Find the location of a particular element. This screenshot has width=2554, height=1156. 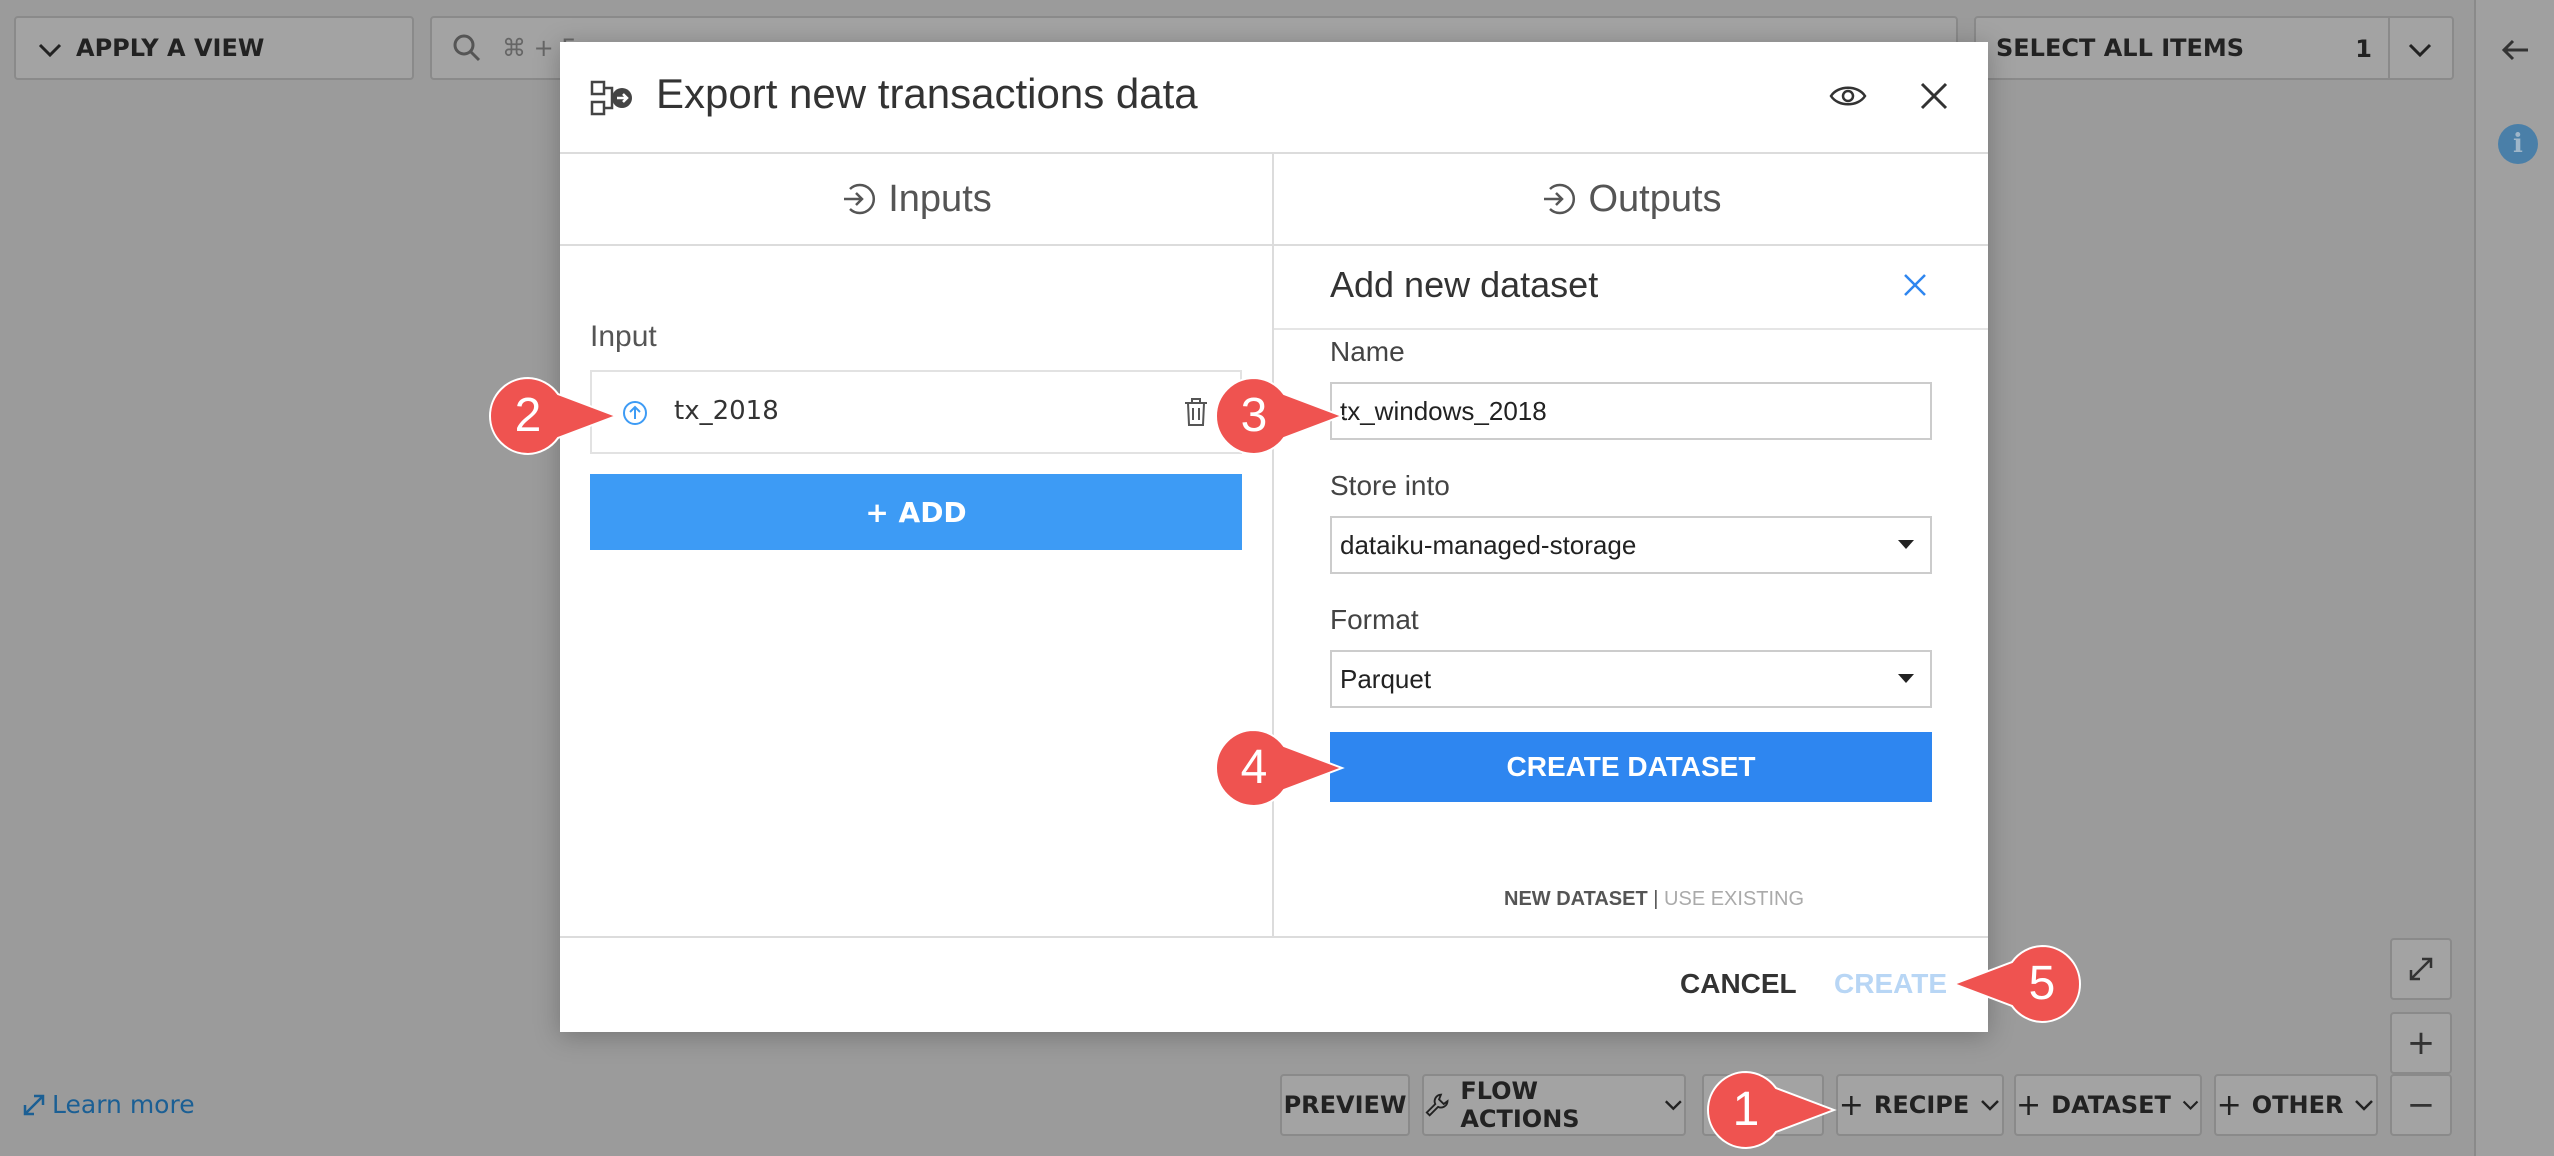

learn-more-label: Learn more is located at coordinates (123, 1104).